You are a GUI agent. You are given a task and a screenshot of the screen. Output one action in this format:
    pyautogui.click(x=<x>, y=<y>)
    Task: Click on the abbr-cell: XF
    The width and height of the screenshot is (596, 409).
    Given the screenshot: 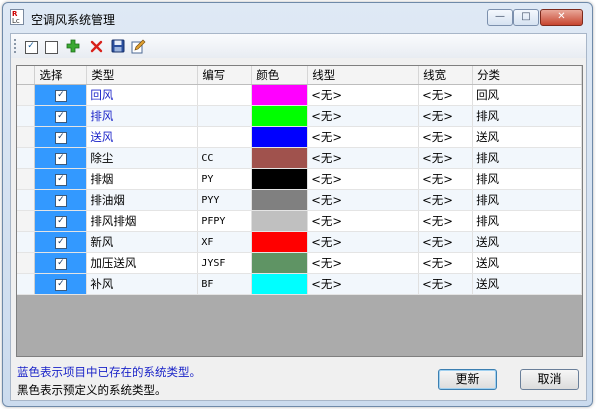 What is the action you would take?
    pyautogui.click(x=225, y=242)
    